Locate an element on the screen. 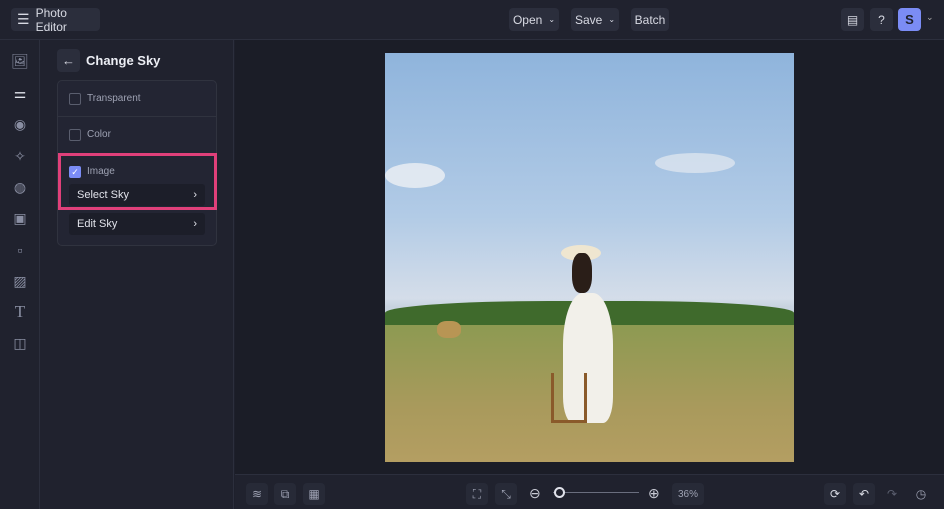 The width and height of the screenshot is (944, 509). bottom-toolbar: ≋ ⧉ ▦ ⛶ ⤡ ⊖ ⊕ 36% ⟳ ↶ ↷ ◷ is located at coordinates (589, 491).